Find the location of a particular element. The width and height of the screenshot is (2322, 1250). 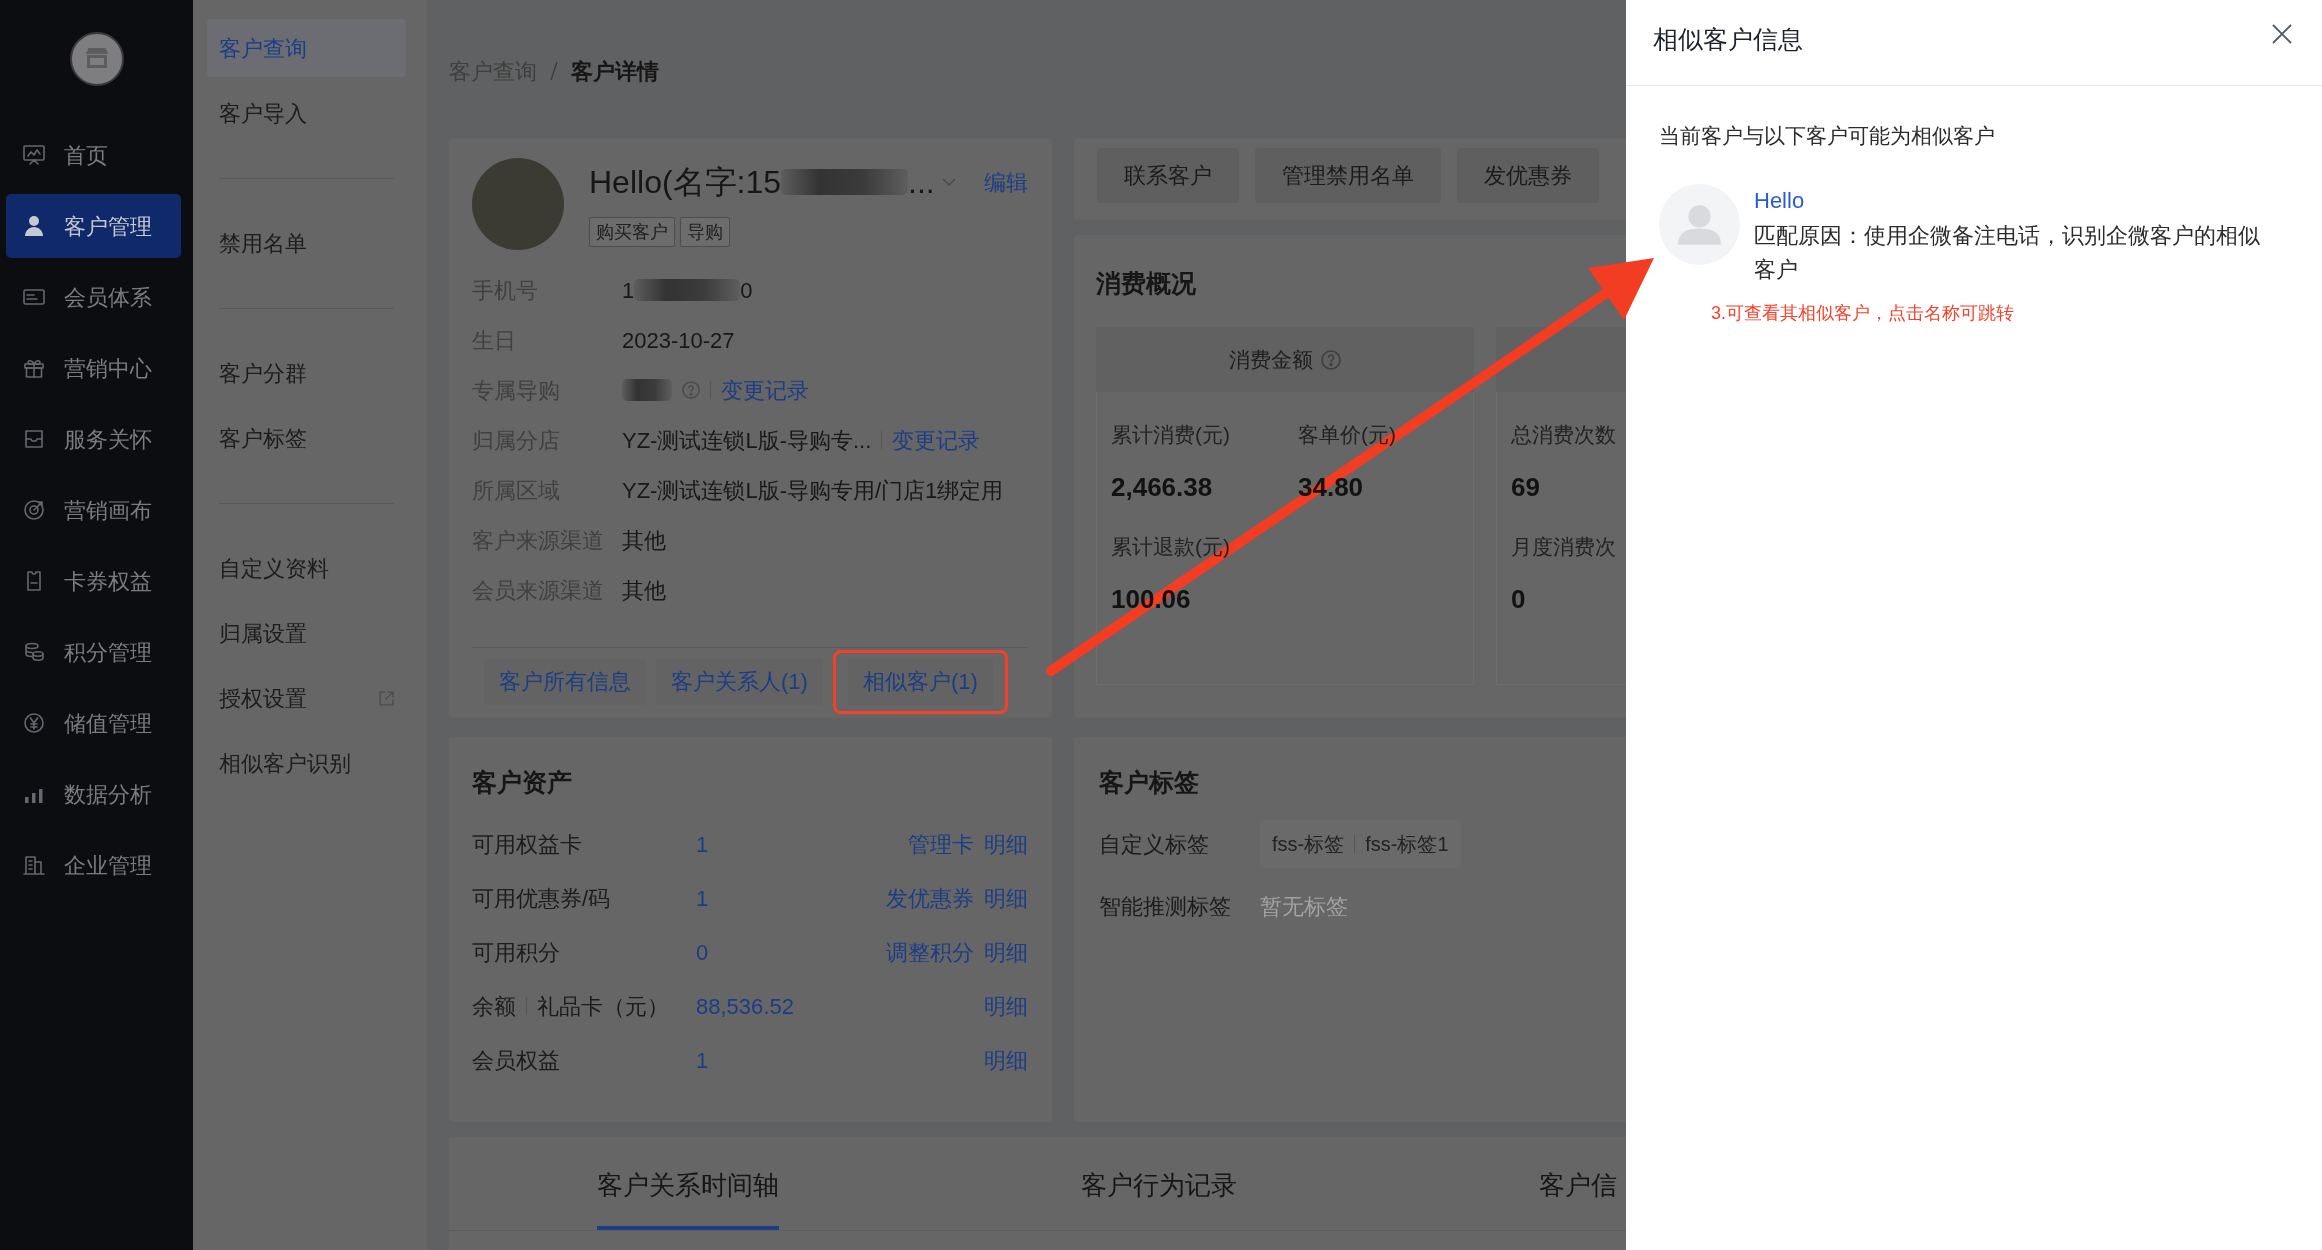

stat-panel-title: 消费金额 is located at coordinates (1271, 359).